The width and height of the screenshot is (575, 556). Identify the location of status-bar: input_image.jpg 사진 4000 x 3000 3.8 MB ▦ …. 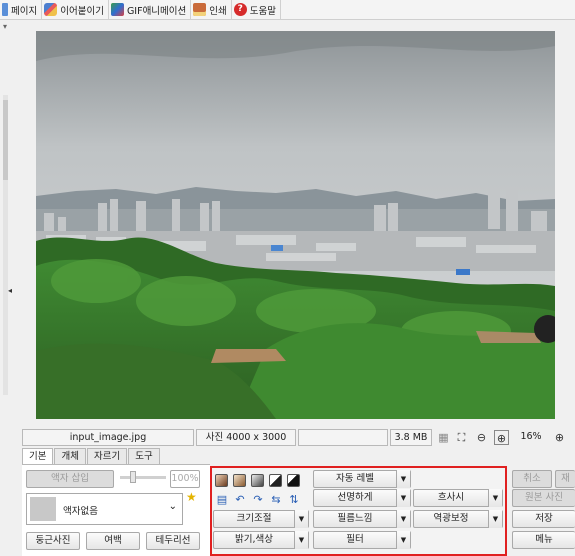
(298, 437).